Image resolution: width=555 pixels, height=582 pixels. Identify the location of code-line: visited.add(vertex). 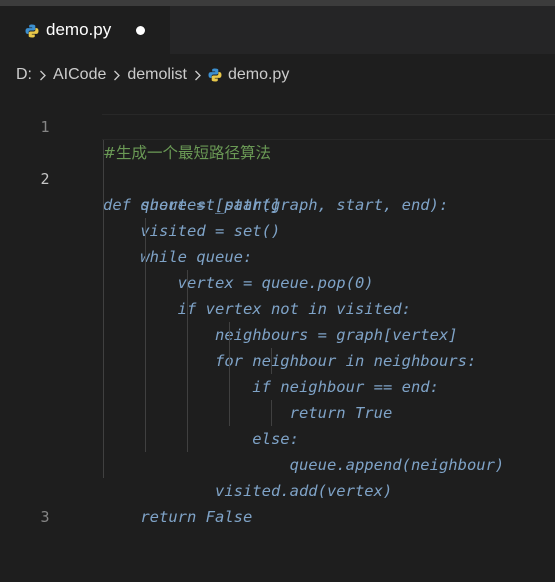
(277, 463).